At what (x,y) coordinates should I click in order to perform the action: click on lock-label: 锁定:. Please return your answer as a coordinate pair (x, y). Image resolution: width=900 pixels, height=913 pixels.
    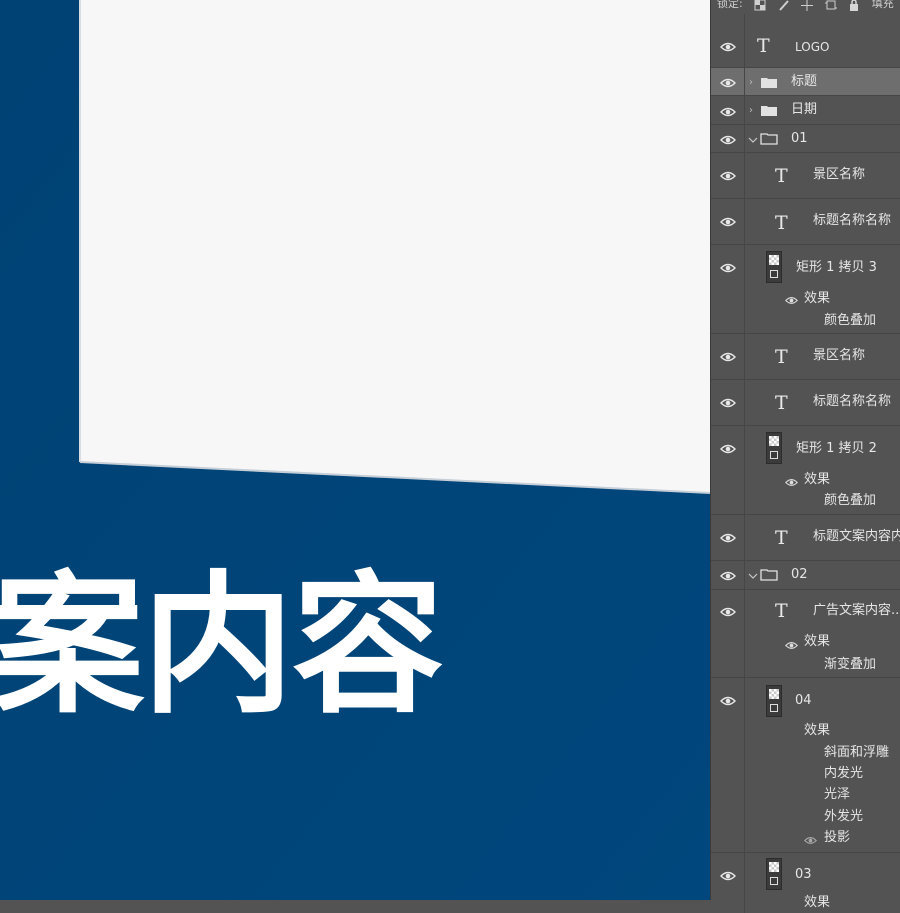
    Looking at the image, I should click on (730, 5).